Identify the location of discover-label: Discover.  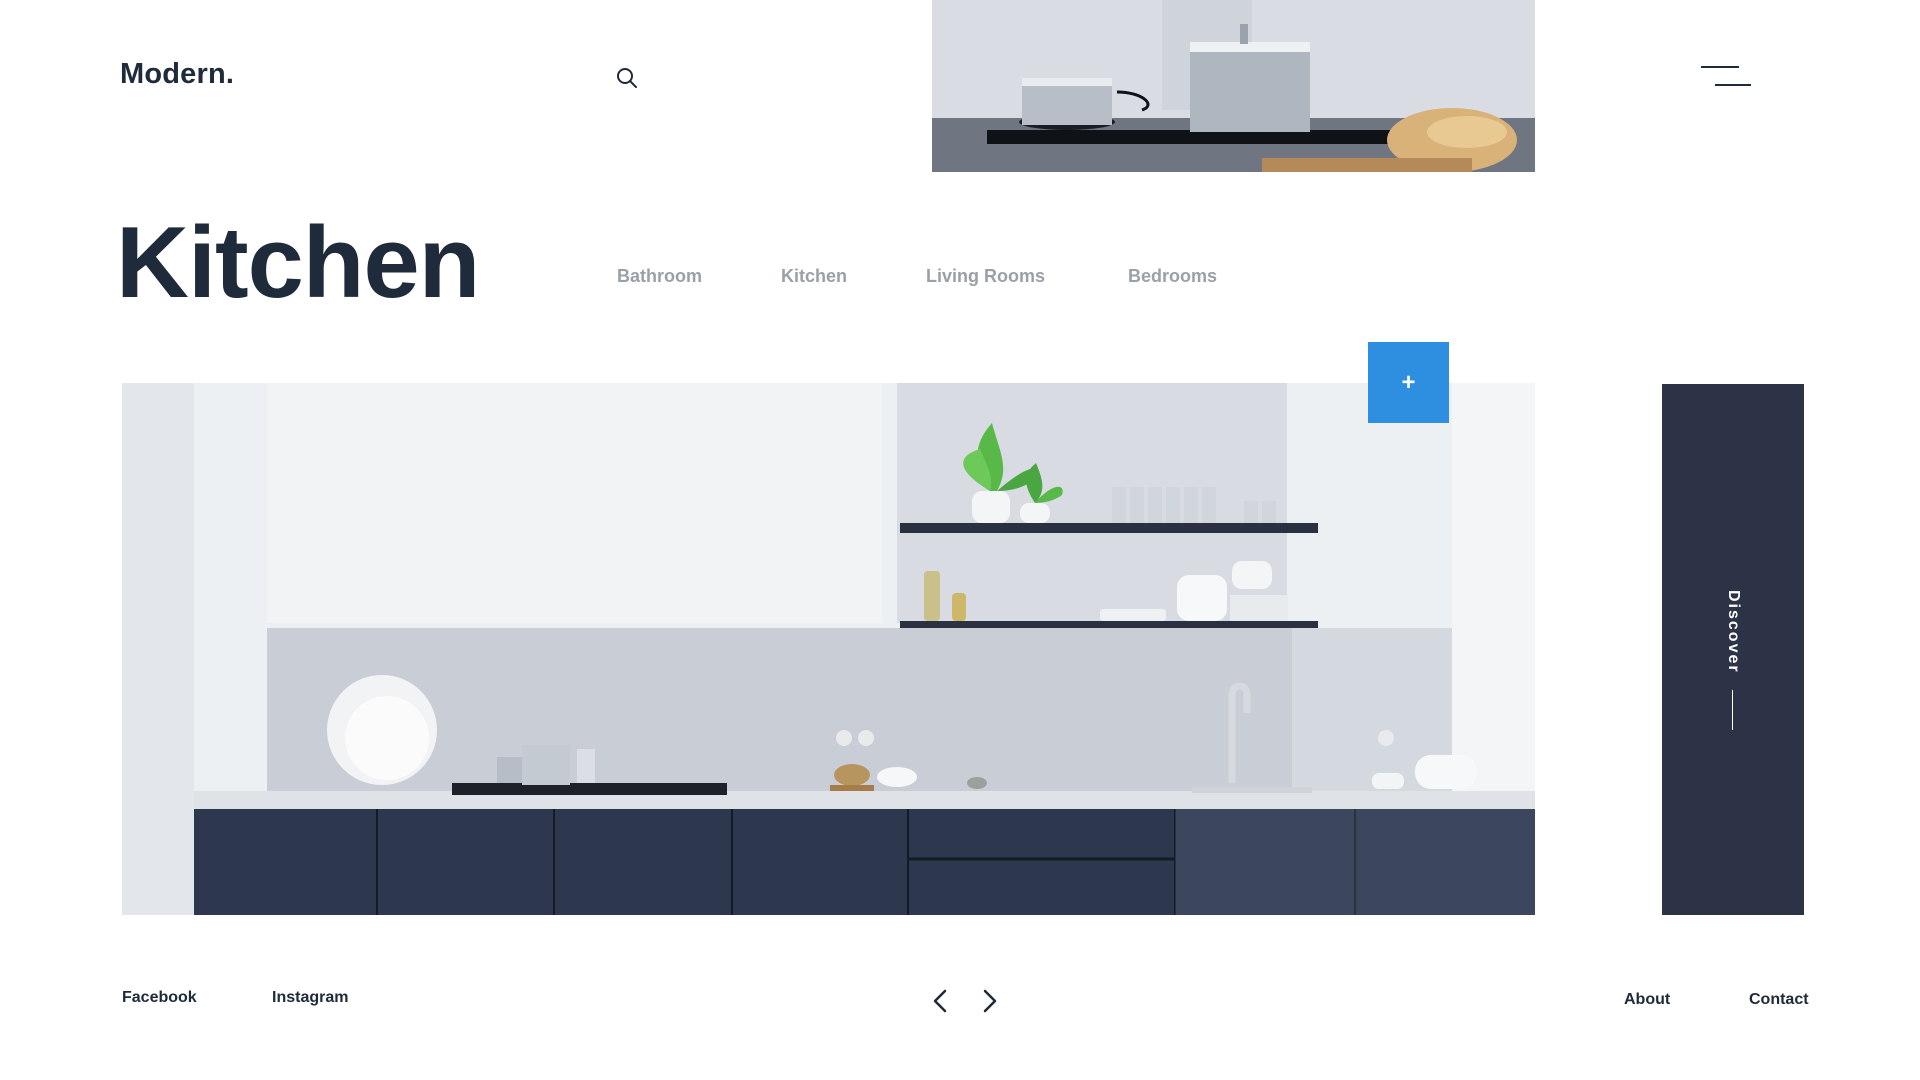
(1733, 632).